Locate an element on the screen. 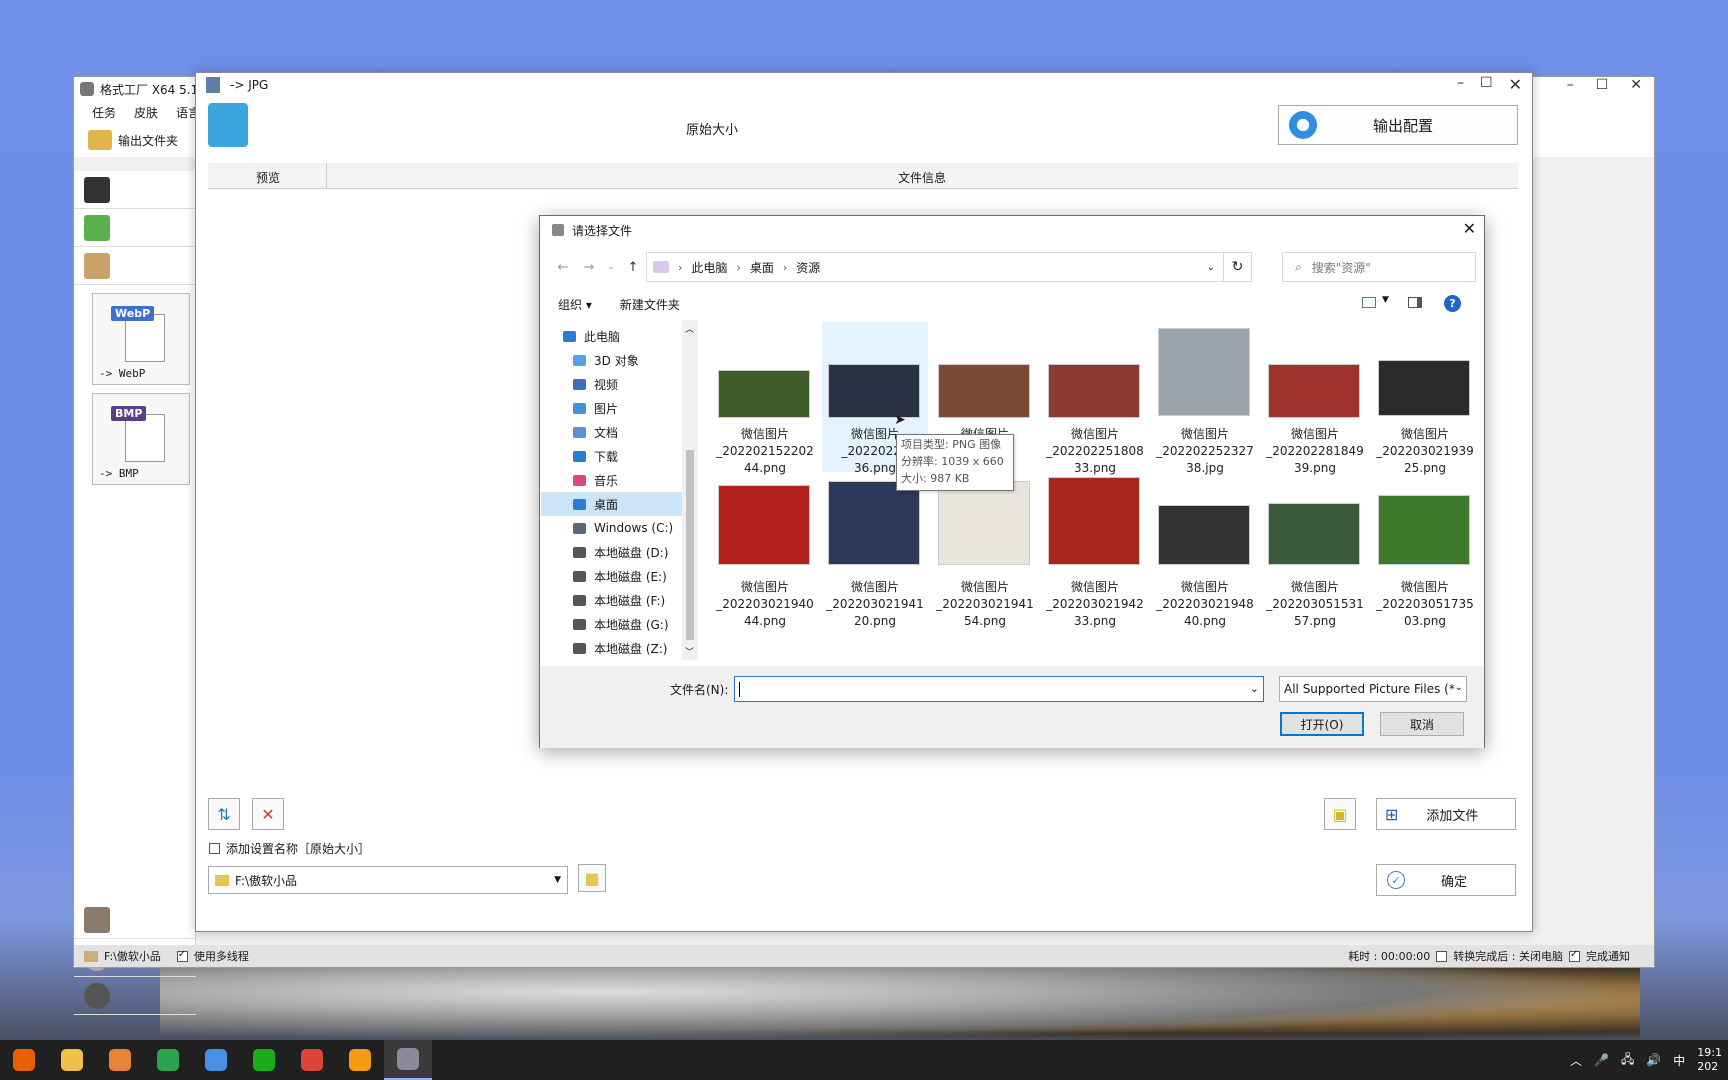 The height and width of the screenshot is (1080, 1728). open-button: 打开(O) is located at coordinates (1322, 724).